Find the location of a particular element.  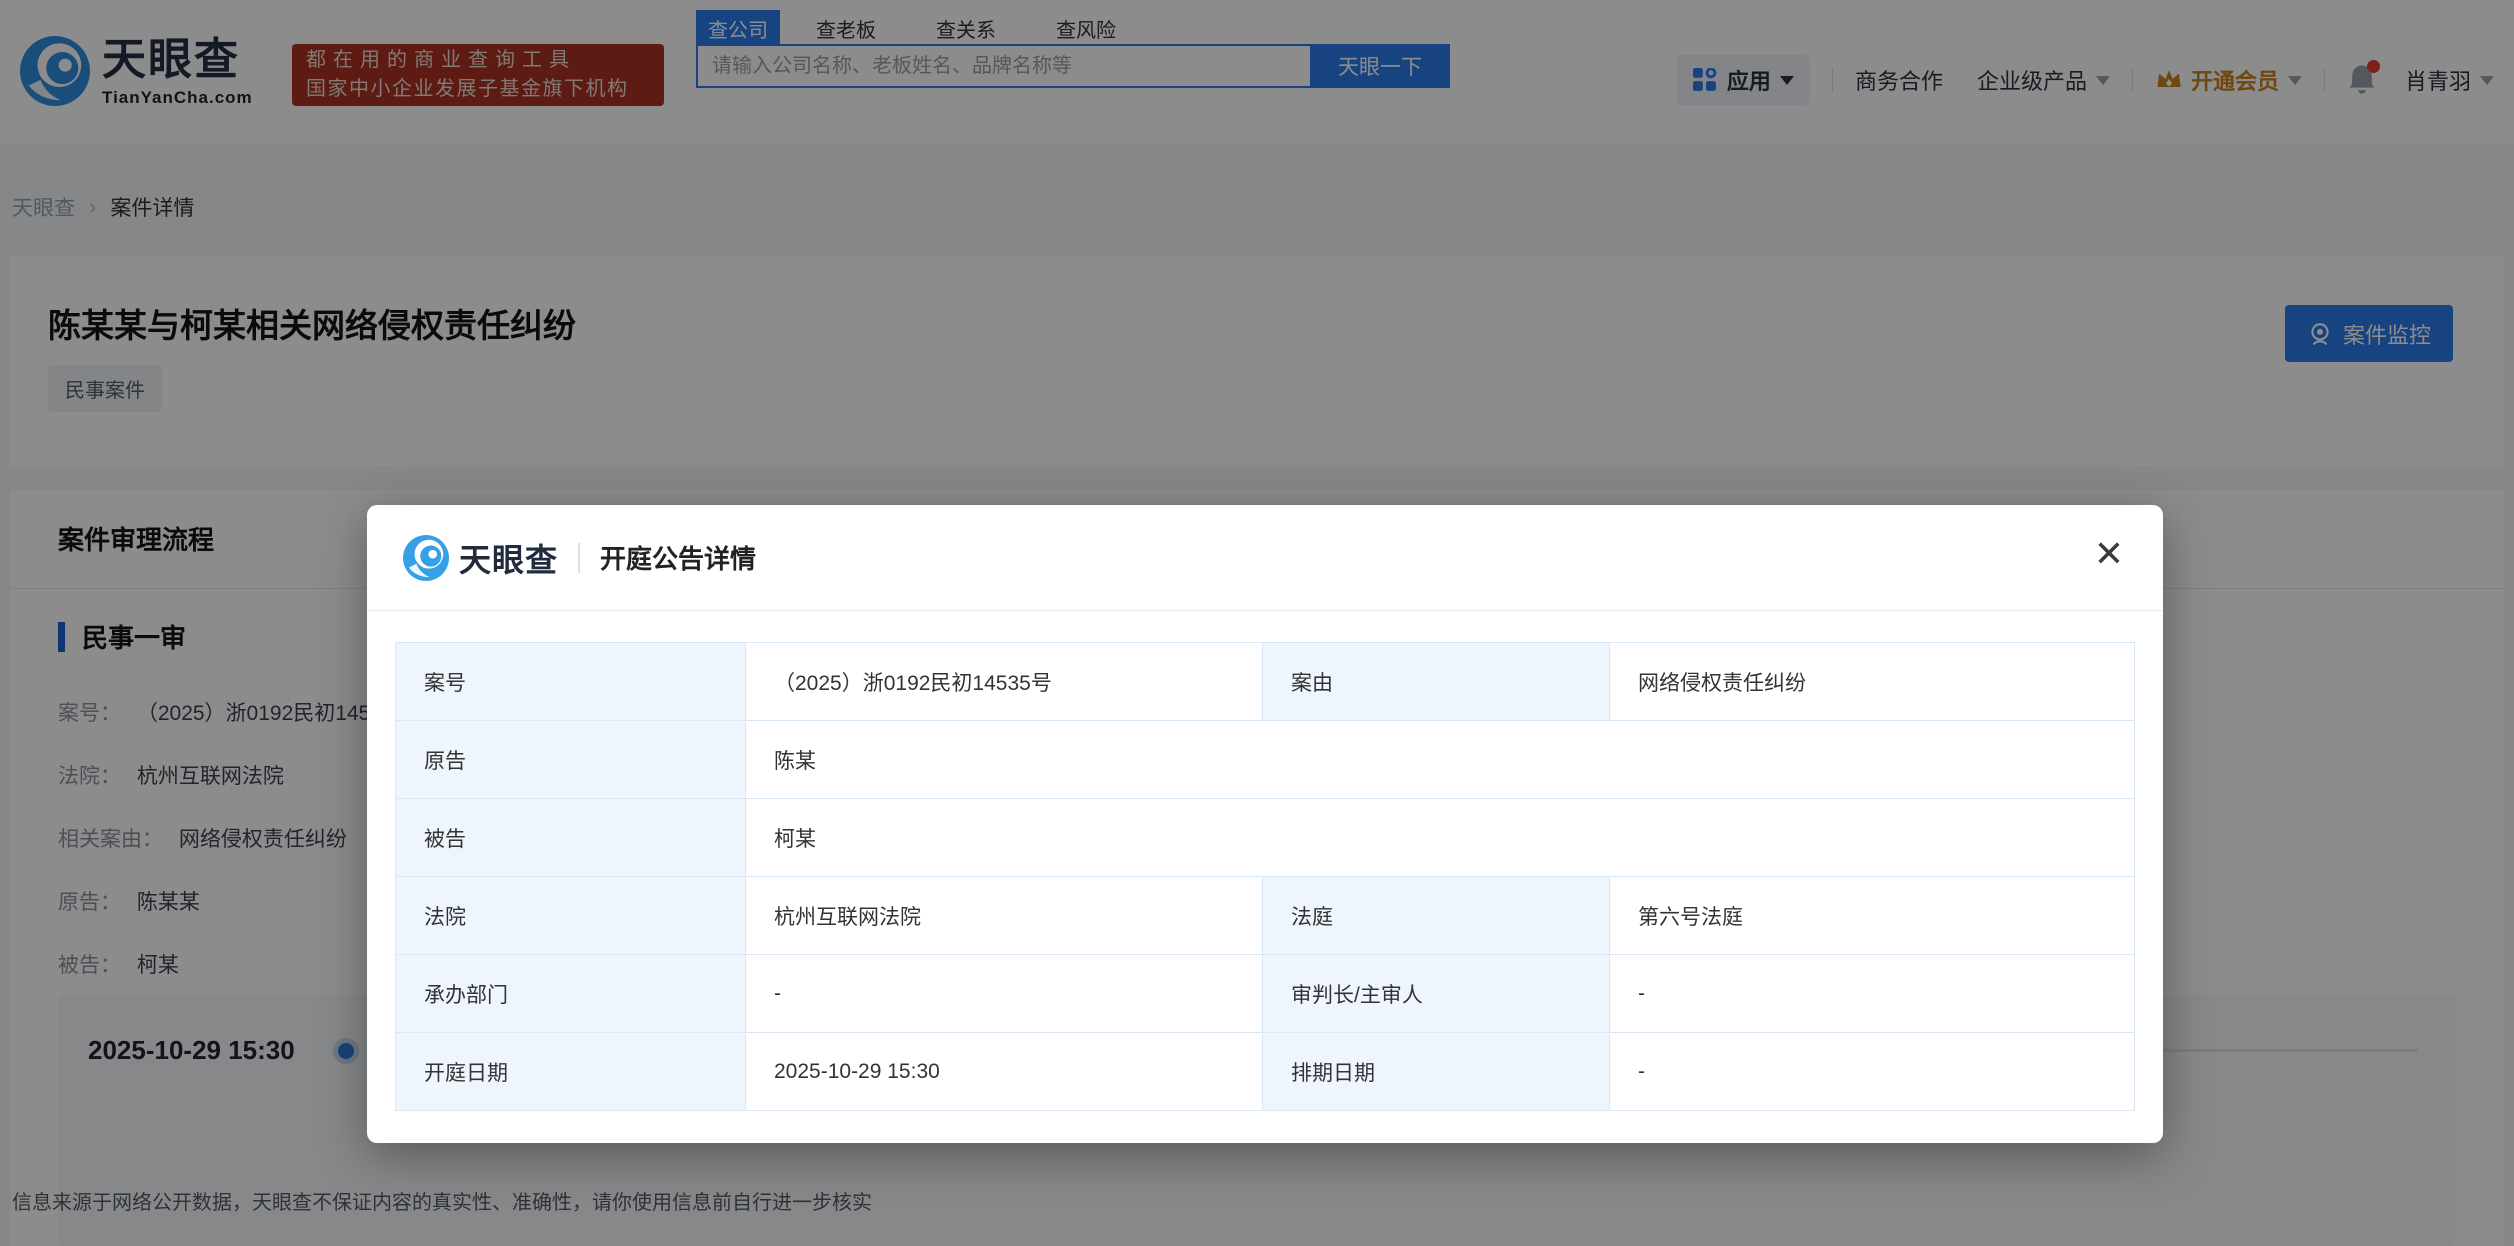

cell-label: 法庭 is located at coordinates (1436, 915).